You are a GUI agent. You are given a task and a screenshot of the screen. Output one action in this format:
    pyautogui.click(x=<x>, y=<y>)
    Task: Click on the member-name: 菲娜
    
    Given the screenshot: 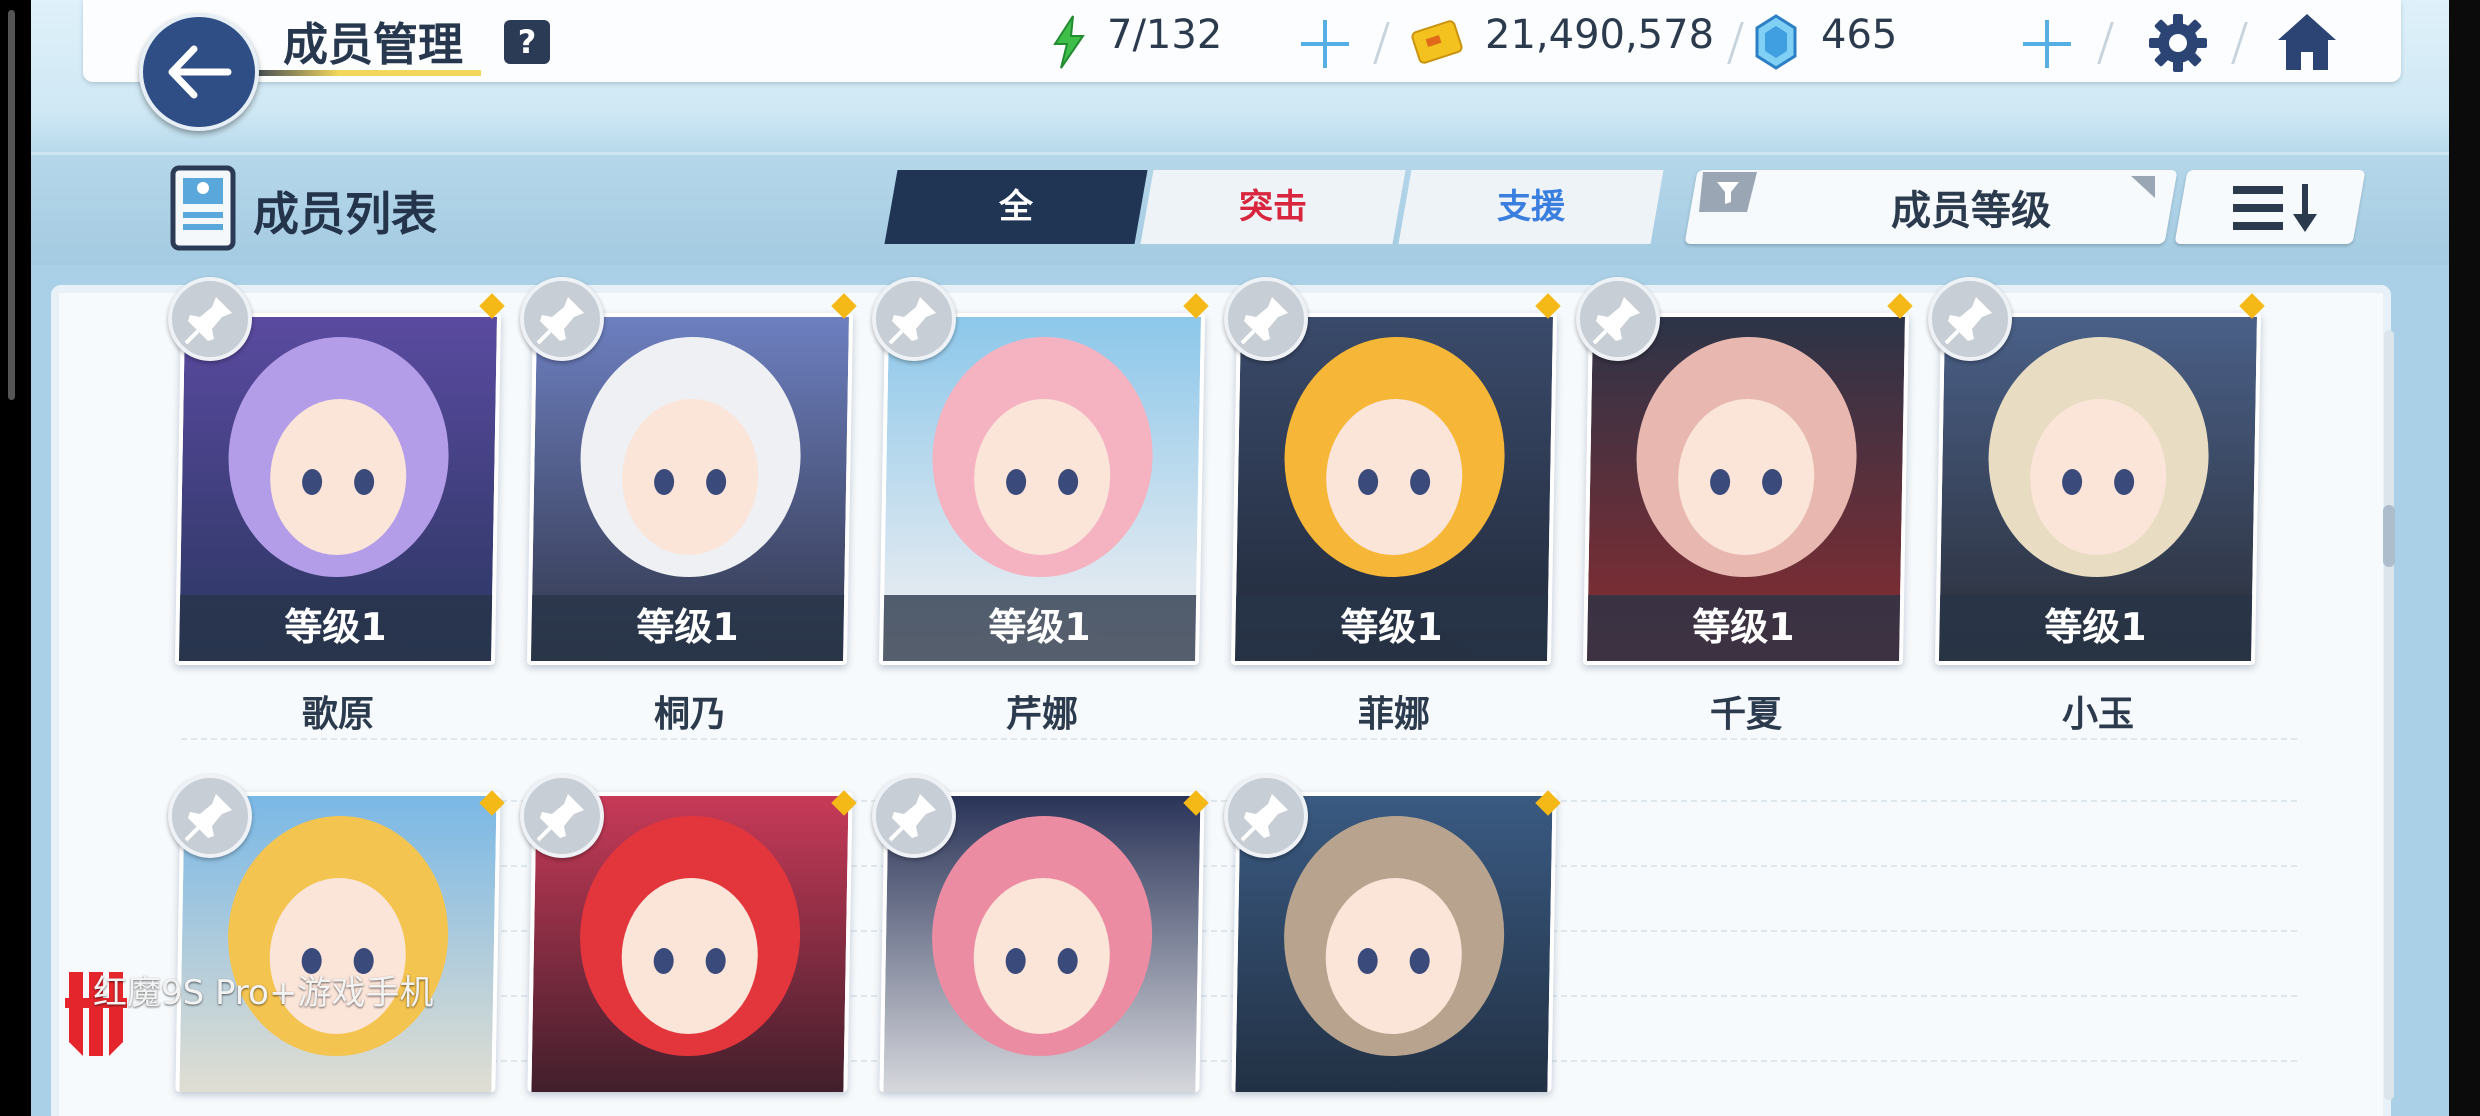 What is the action you would take?
    pyautogui.click(x=1393, y=714)
    